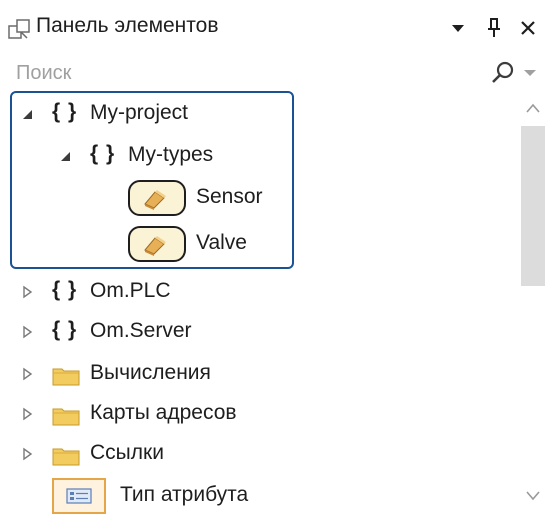 The height and width of the screenshot is (516, 548). I want to click on form-icon, so click(79, 496).